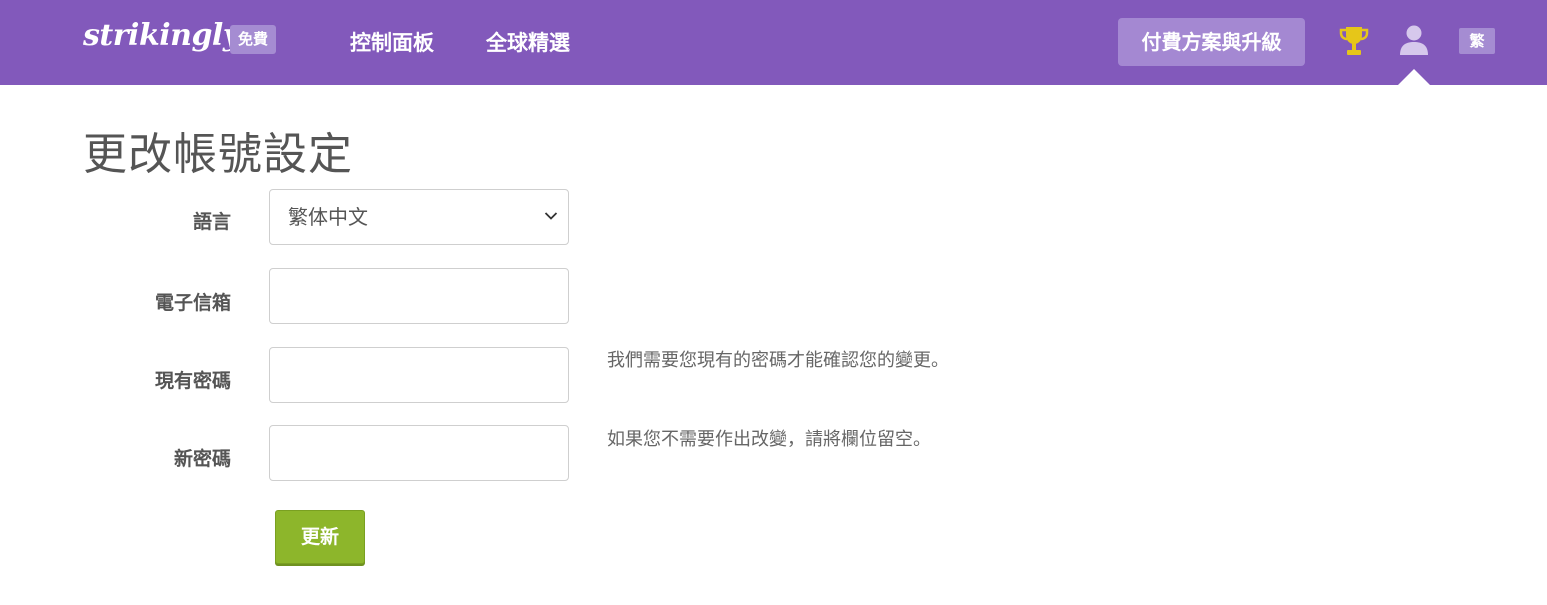 This screenshot has height=605, width=1547. What do you see at coordinates (1414, 40) in the screenshot?
I see `user-icon` at bounding box center [1414, 40].